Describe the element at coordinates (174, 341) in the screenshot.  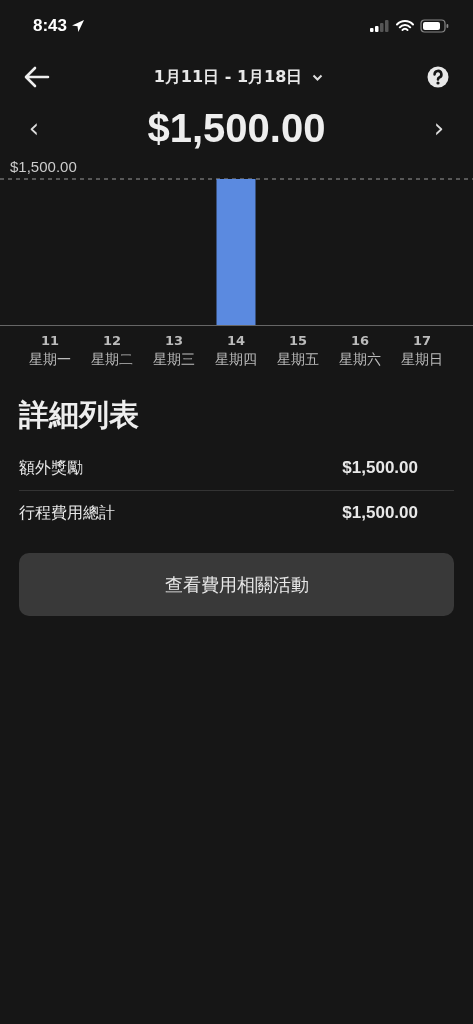
I see `date-label: 13` at that location.